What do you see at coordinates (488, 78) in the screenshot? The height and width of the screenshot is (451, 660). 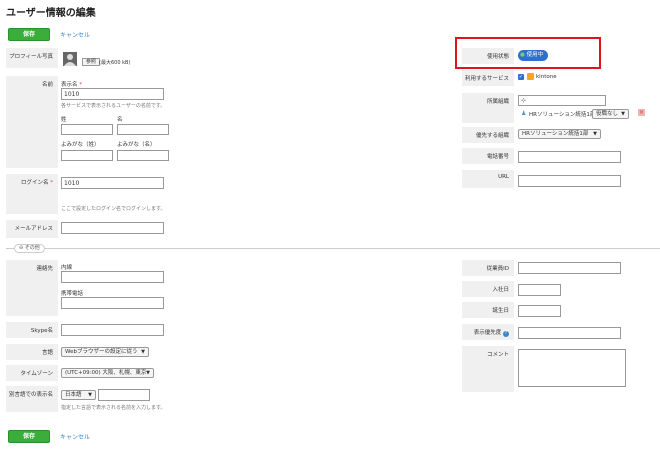 I see `services-label: 利用するサービス` at bounding box center [488, 78].